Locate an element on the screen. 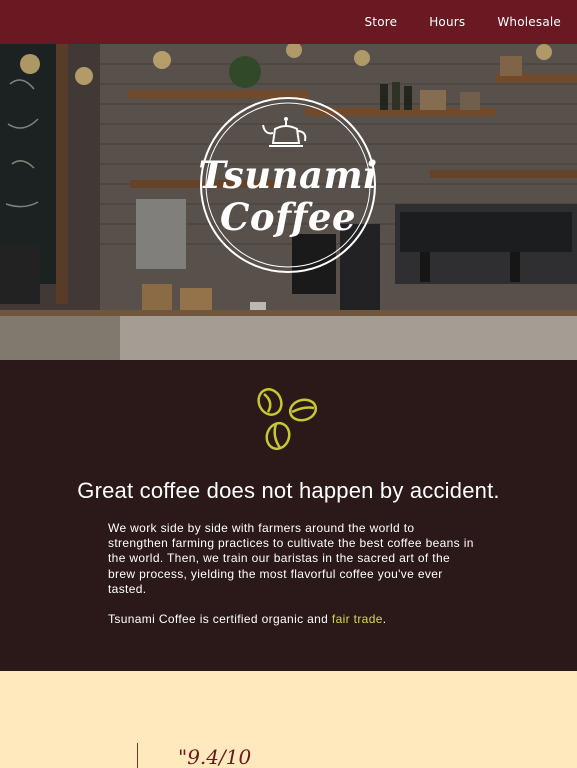  review-section: "9.4/10 is located at coordinates (288, 719).